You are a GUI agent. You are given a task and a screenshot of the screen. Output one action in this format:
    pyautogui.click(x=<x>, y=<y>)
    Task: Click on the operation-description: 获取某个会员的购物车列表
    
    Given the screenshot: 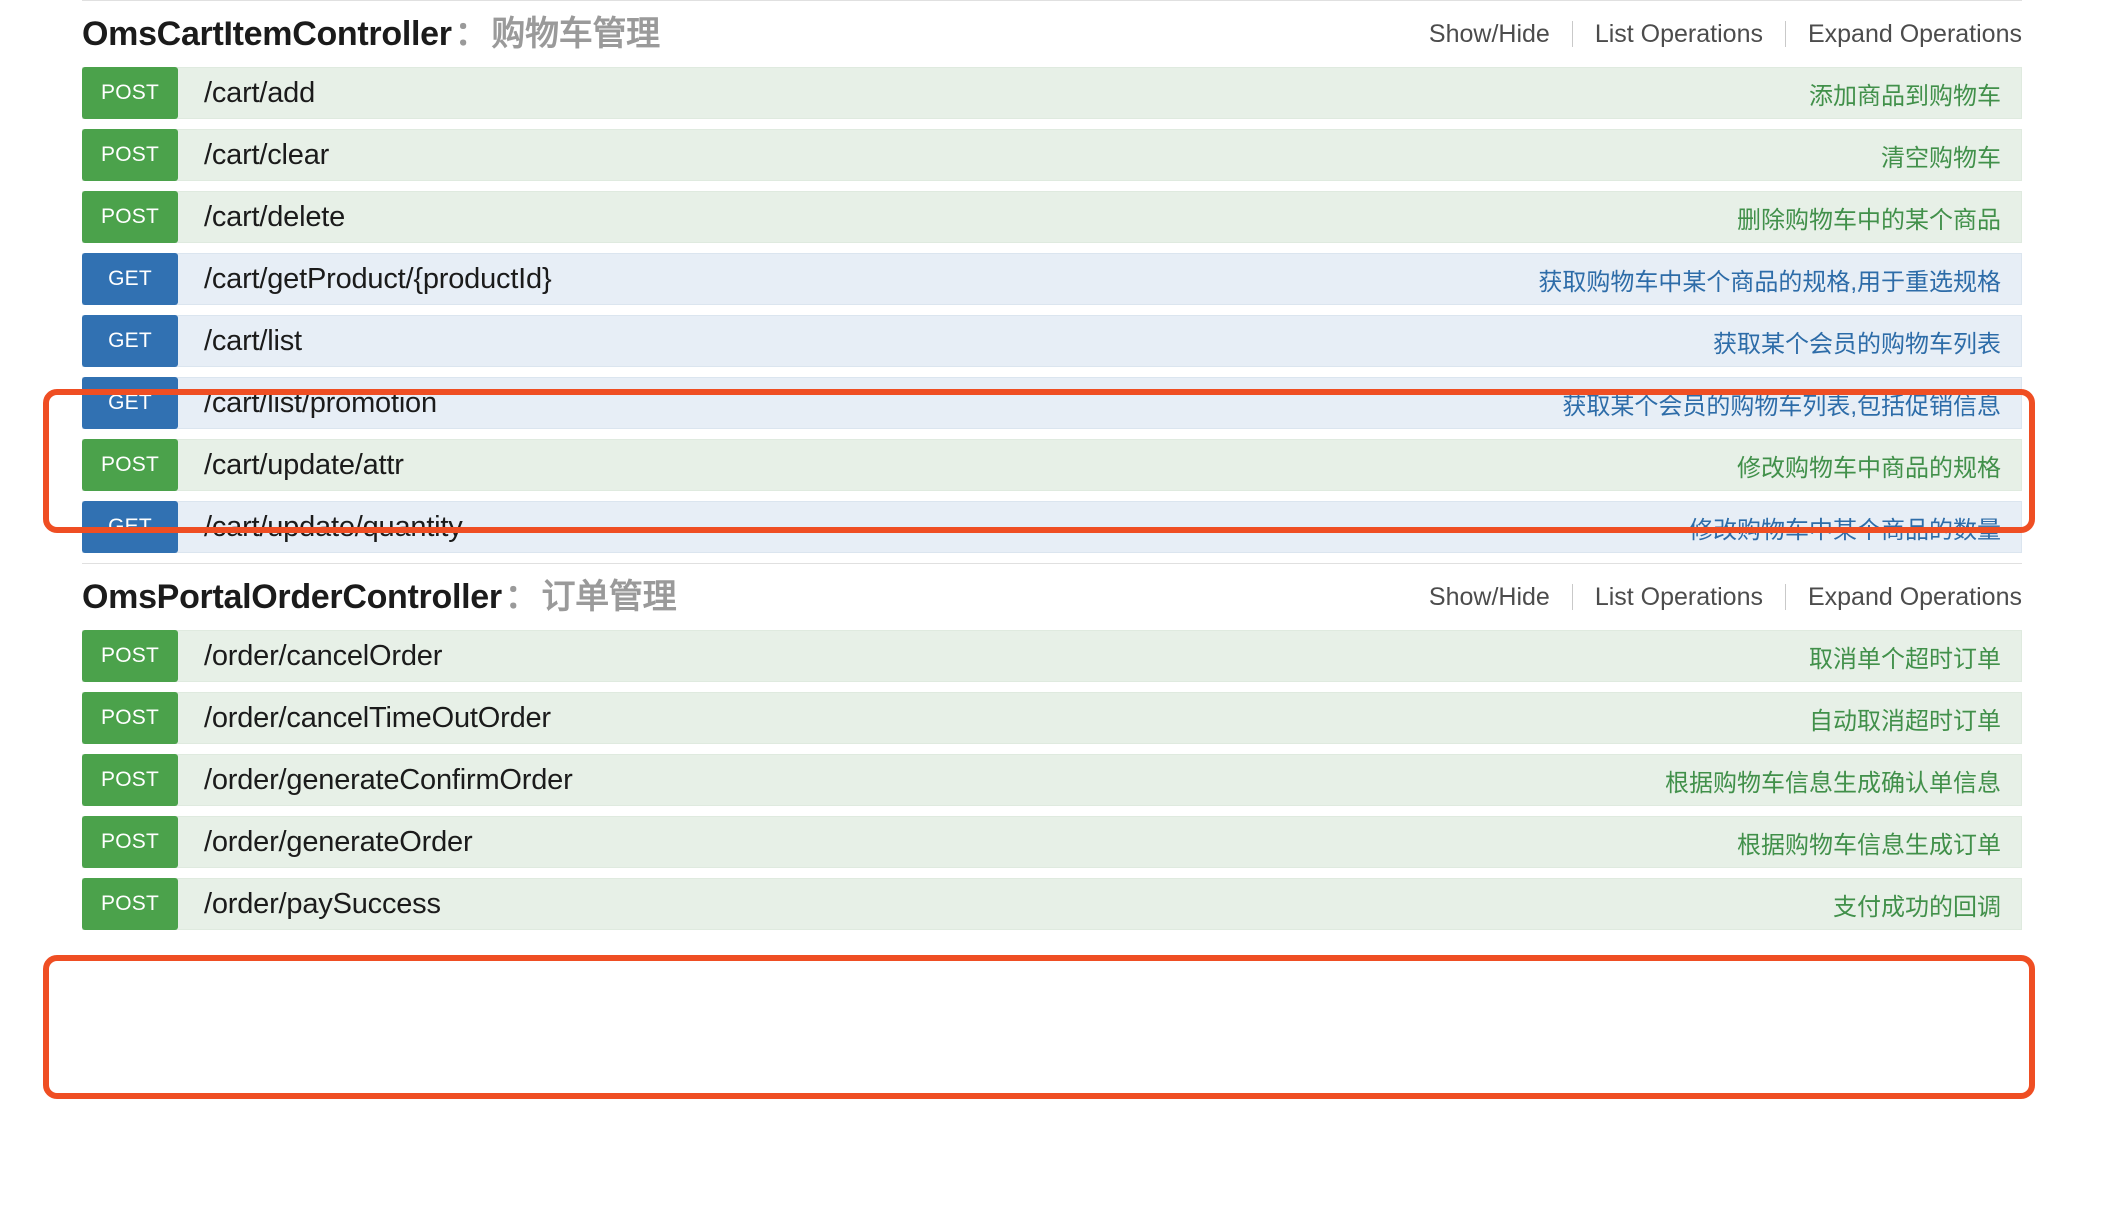 What is the action you would take?
    pyautogui.click(x=1857, y=344)
    